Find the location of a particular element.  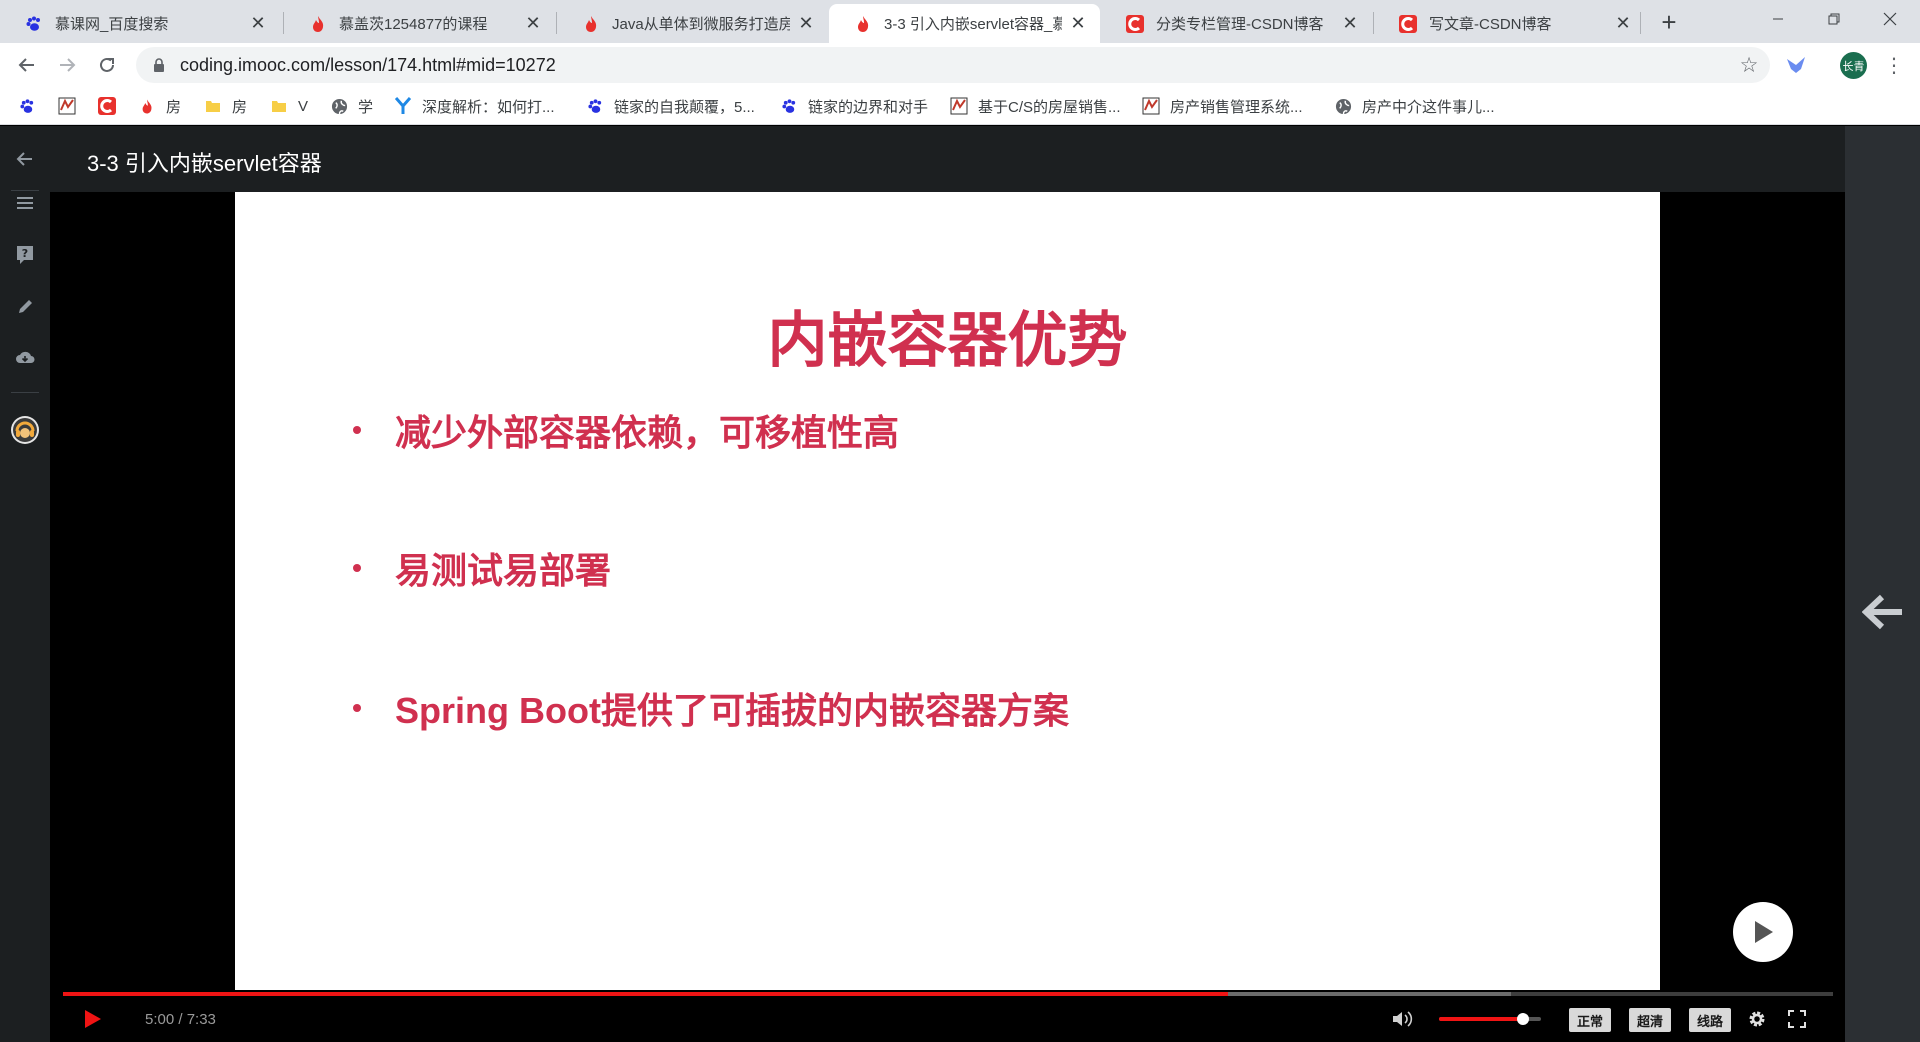

sidebar-notes-button is located at coordinates (25, 307).